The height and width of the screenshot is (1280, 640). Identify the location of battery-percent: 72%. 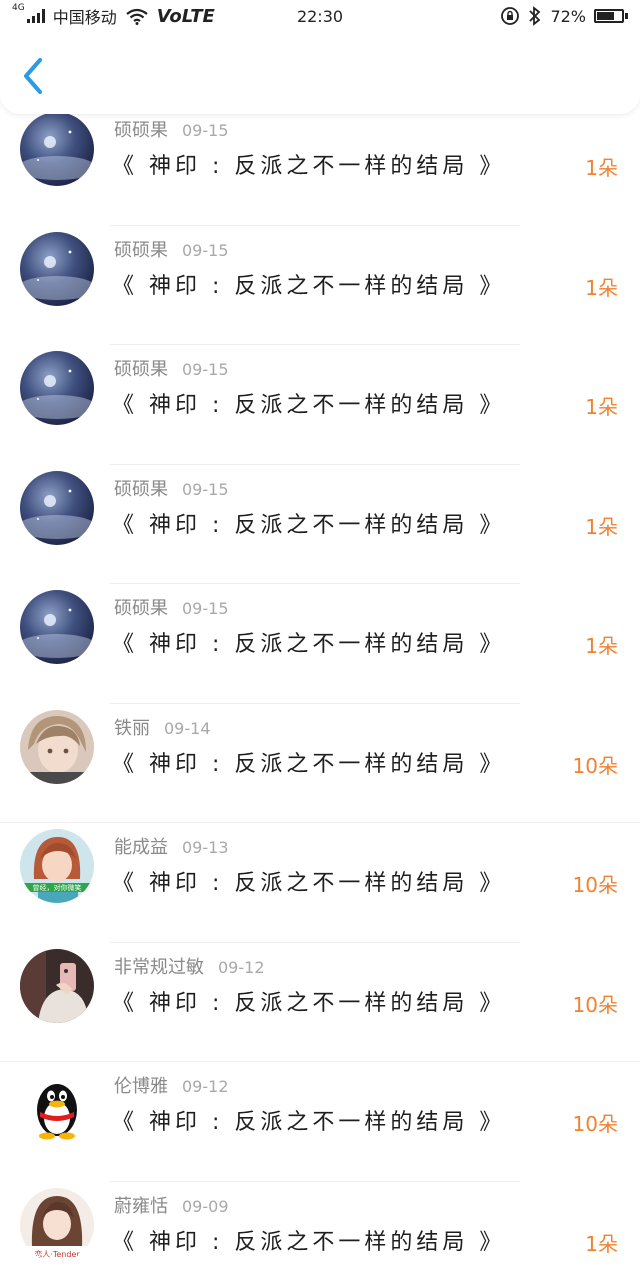
(568, 16).